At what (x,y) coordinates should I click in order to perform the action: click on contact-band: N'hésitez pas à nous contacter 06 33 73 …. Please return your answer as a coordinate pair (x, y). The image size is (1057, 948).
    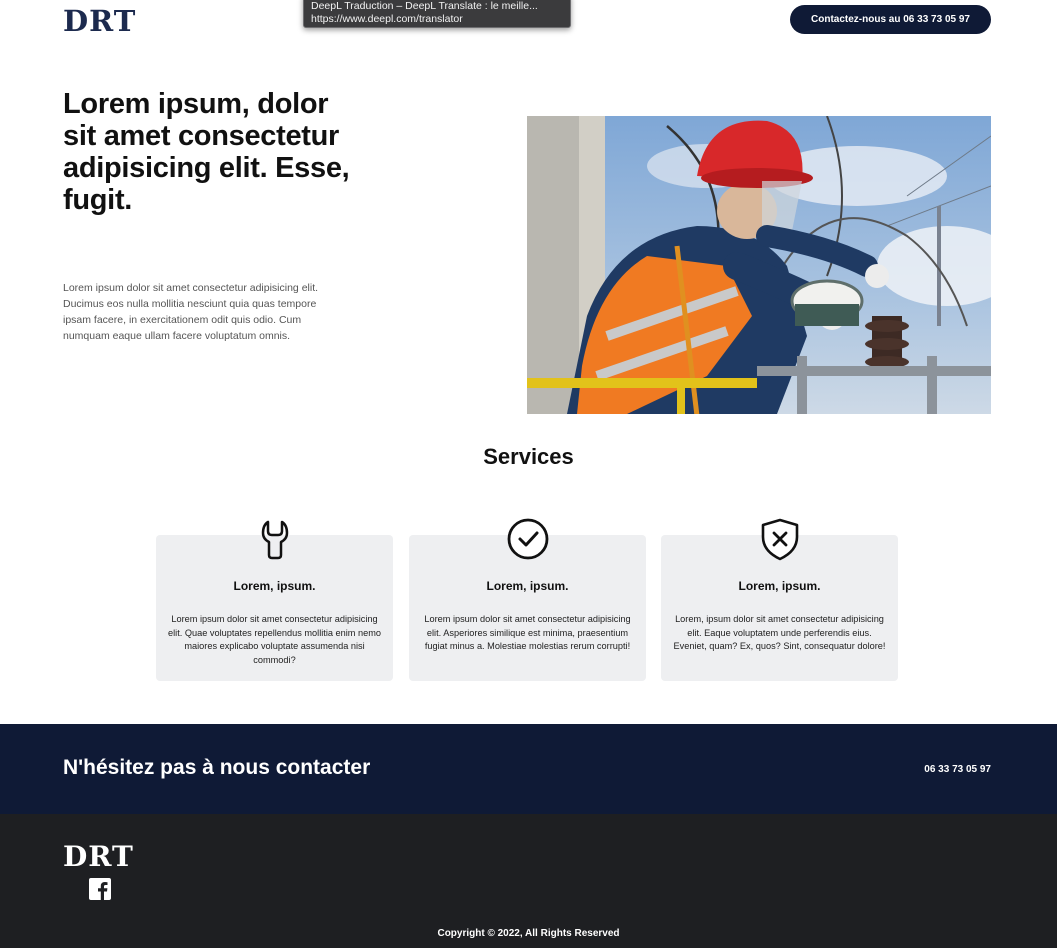
    Looking at the image, I should click on (528, 769).